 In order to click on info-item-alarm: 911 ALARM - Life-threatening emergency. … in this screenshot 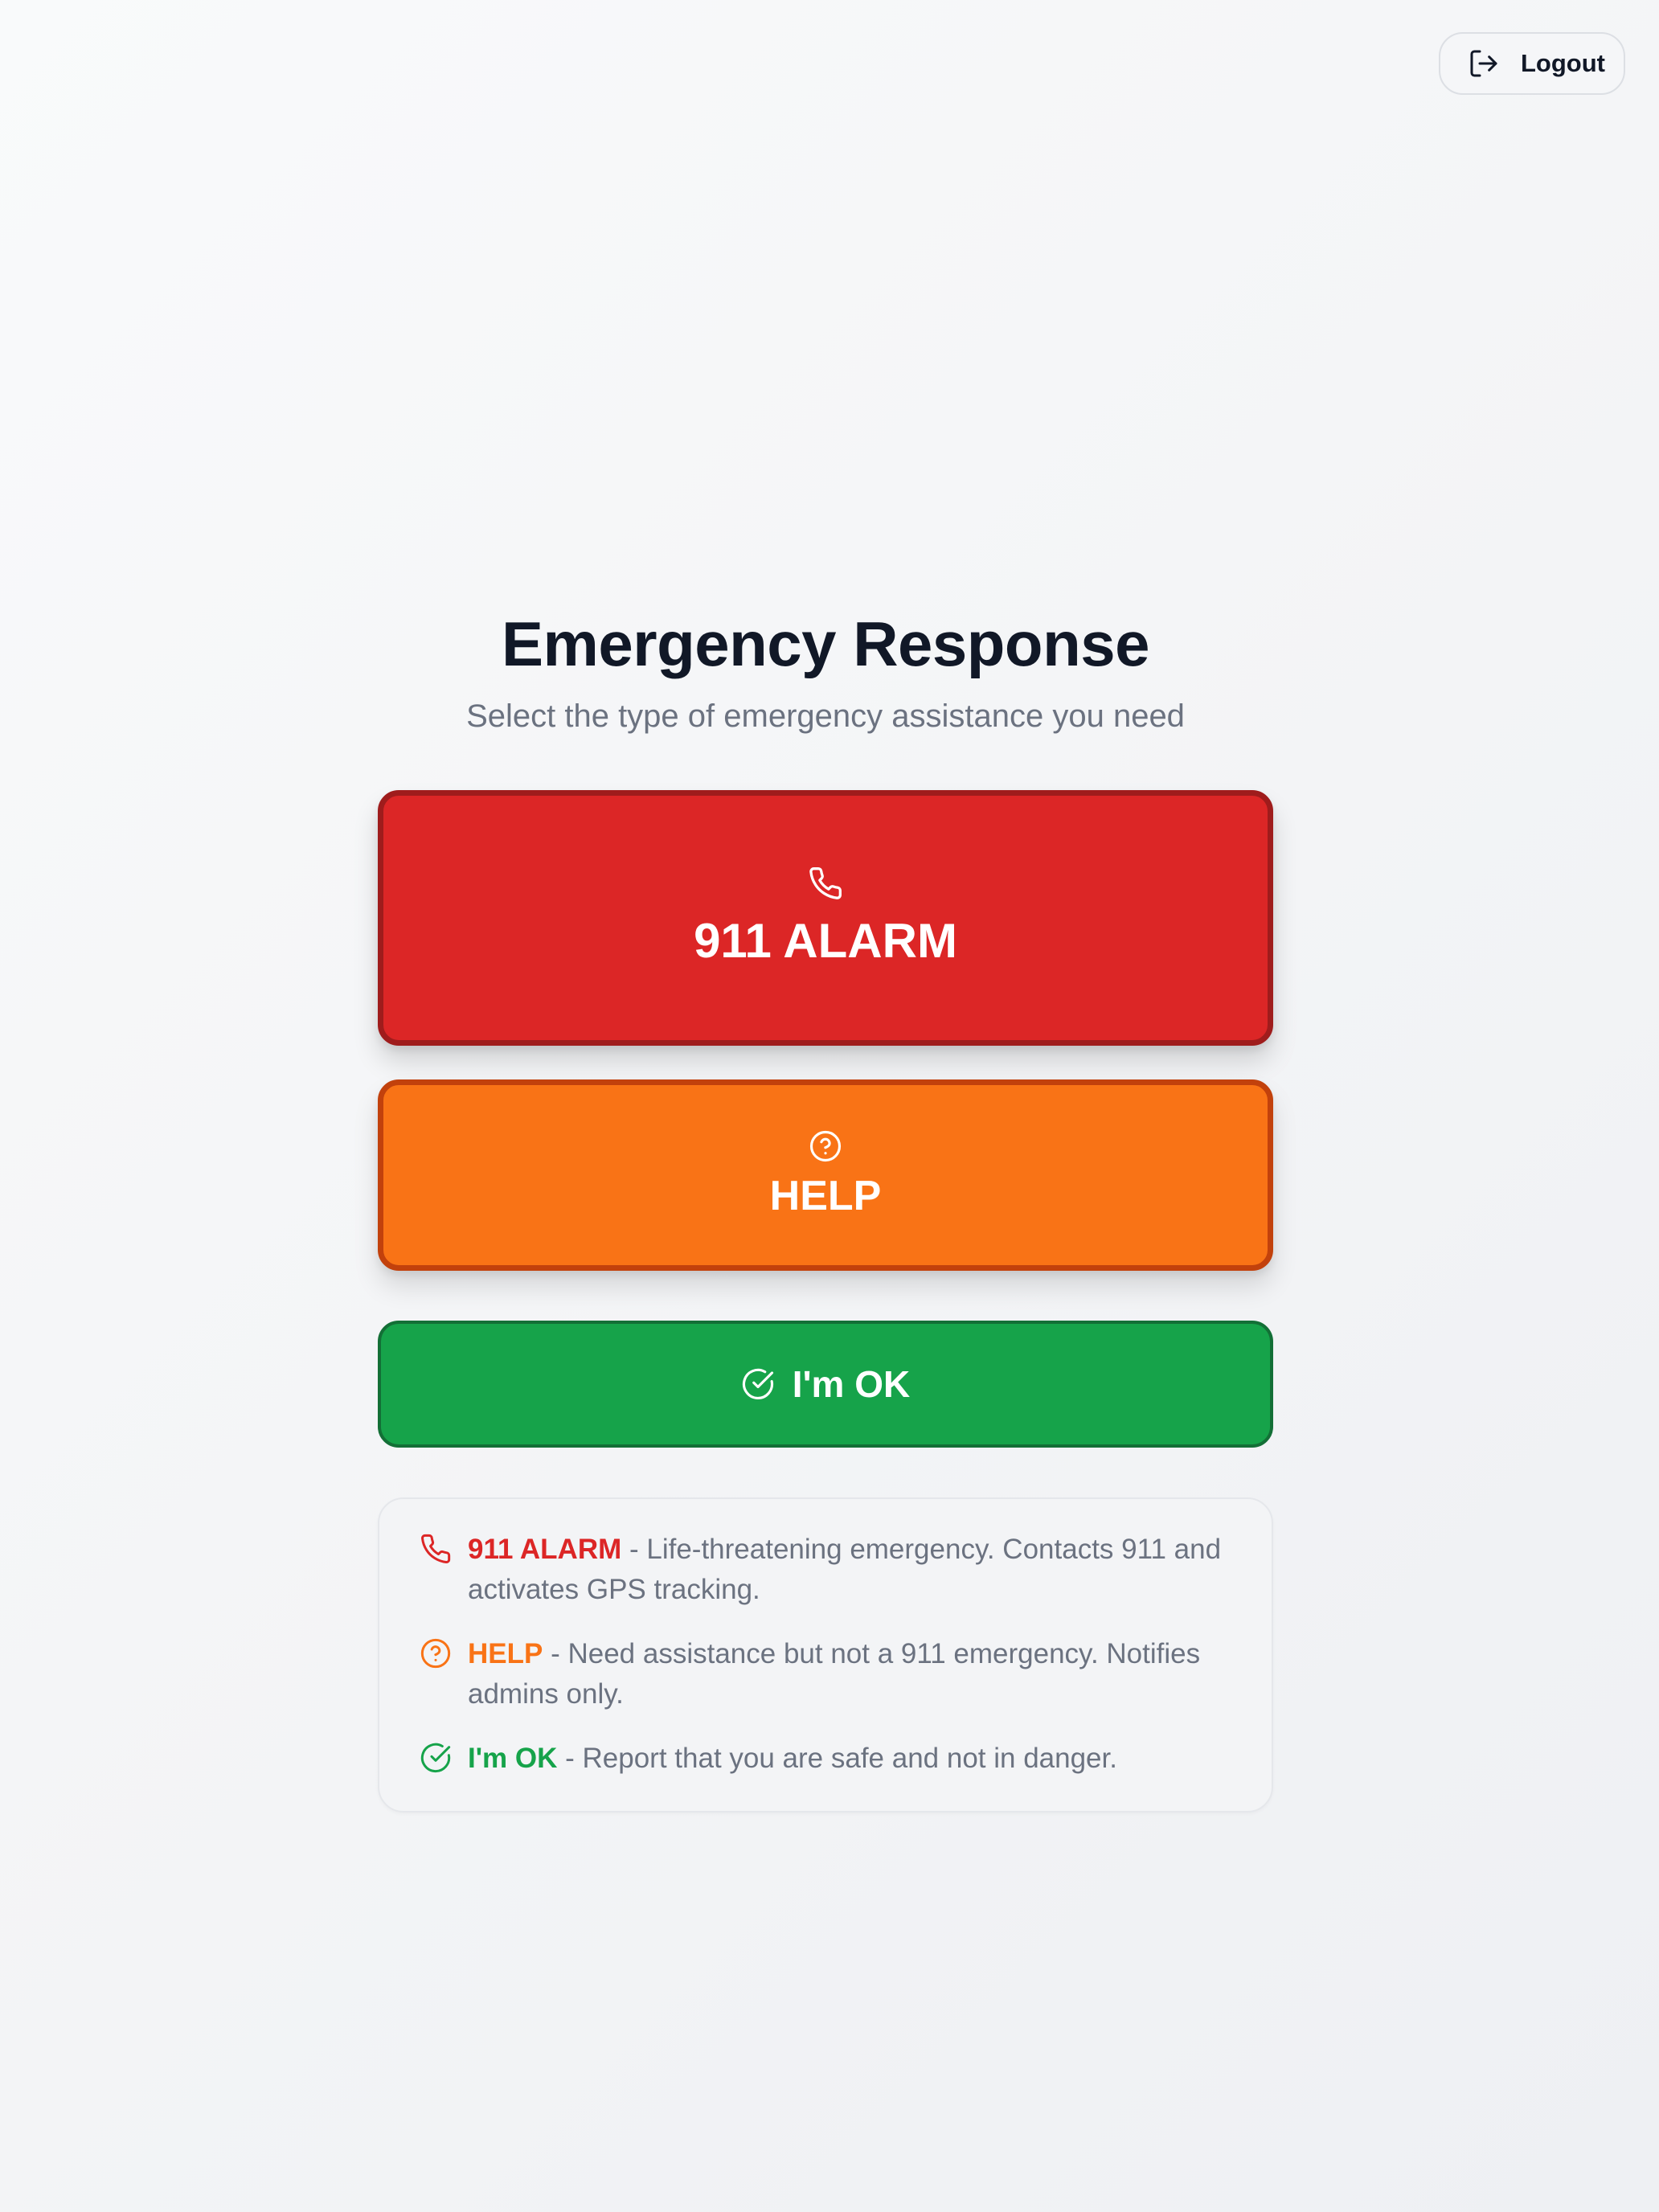, I will do `click(827, 1570)`.